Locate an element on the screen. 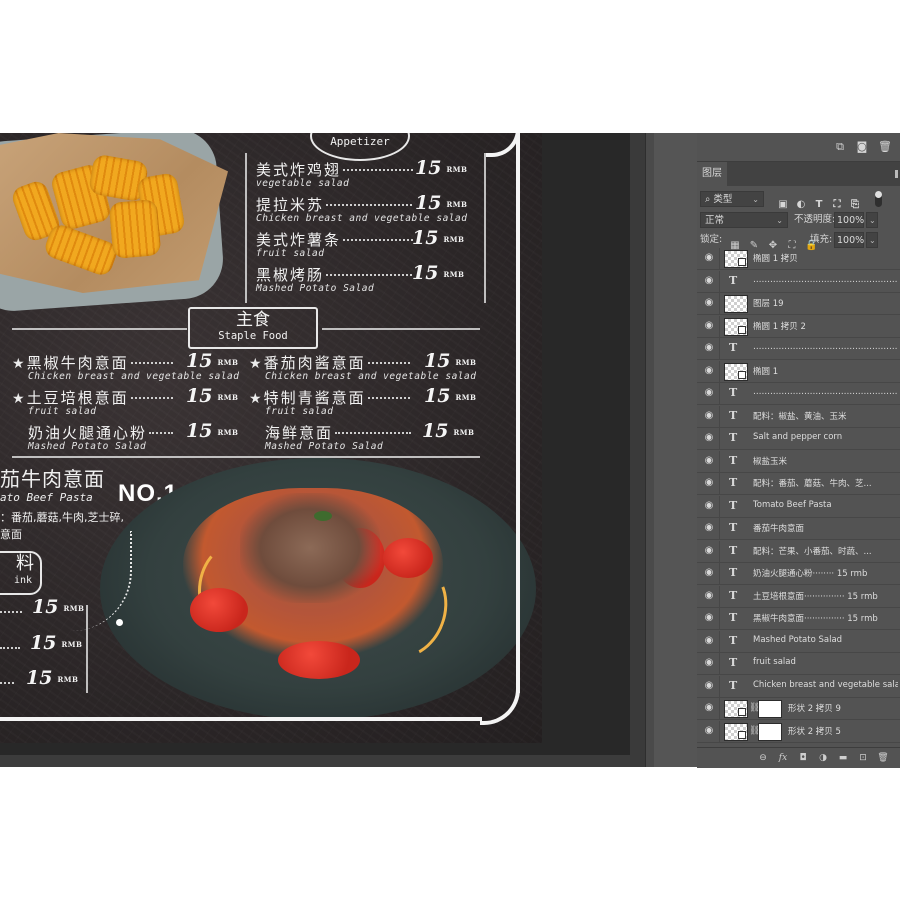 The height and width of the screenshot is (900, 900). layer-name: 配料：椒盐、黄油、玉米 is located at coordinates (825, 416).